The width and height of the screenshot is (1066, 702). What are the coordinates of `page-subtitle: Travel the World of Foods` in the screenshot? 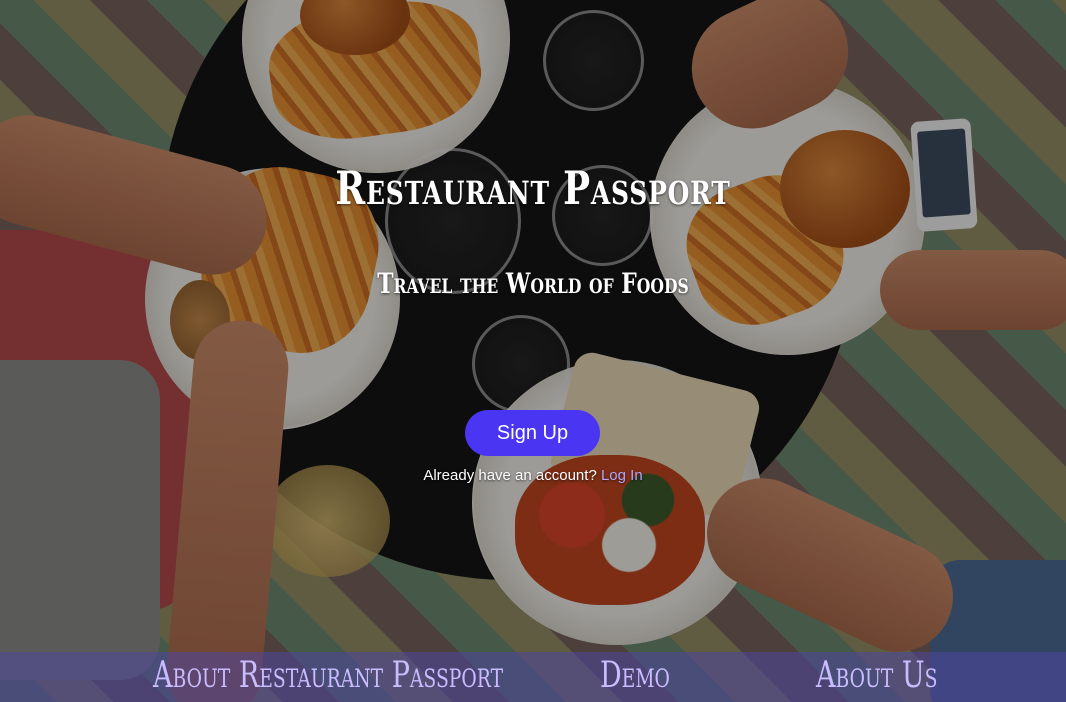 It's located at (533, 283).